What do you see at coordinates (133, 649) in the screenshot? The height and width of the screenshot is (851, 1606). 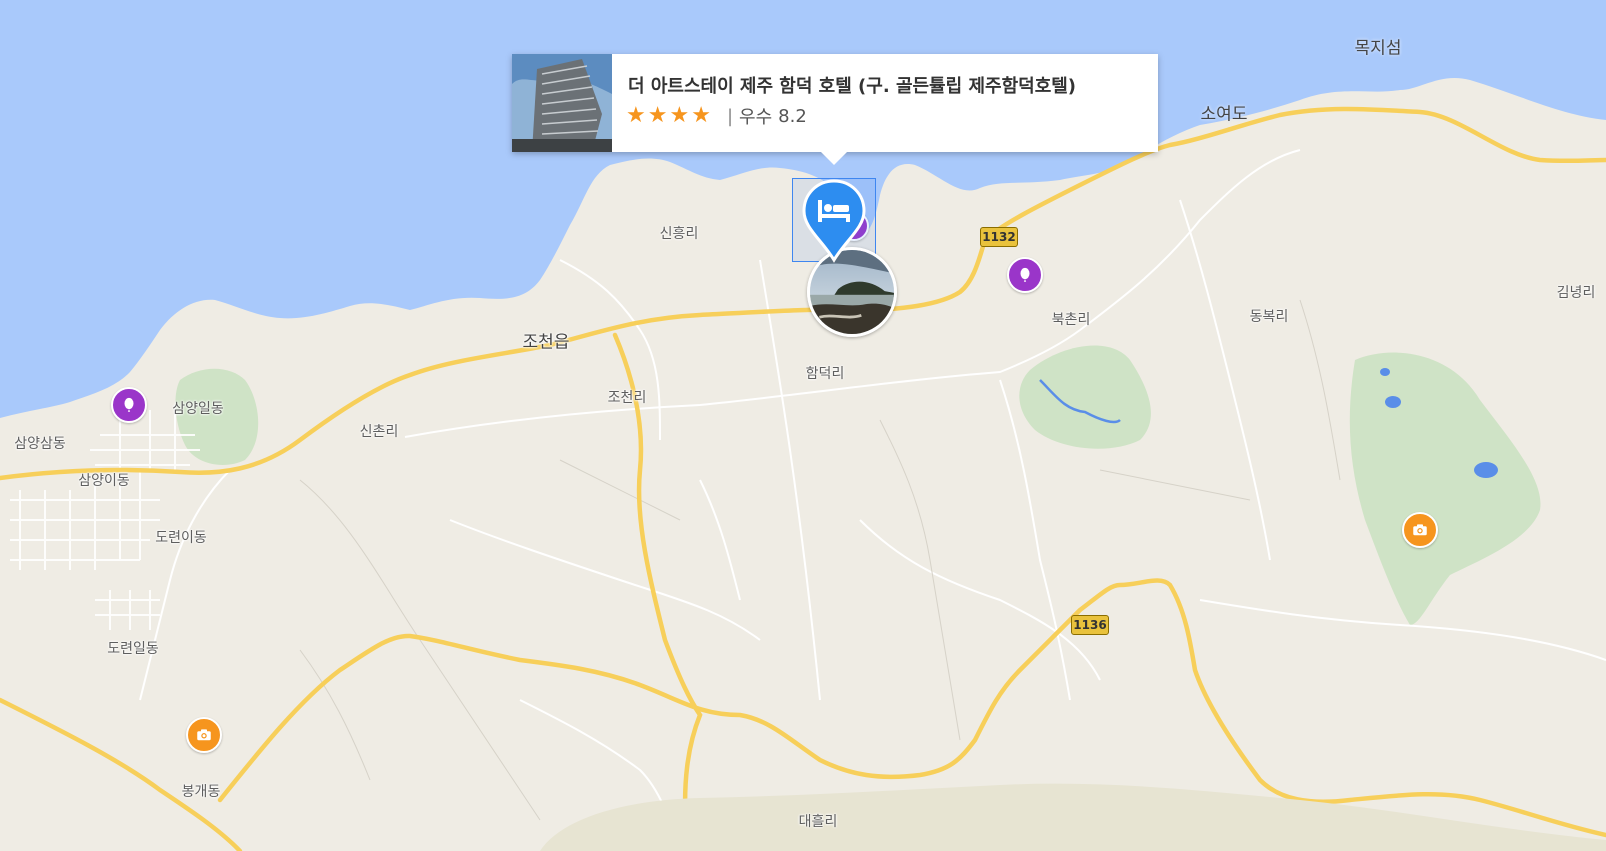 I see `place-label-doryeon-il: 도련일동` at bounding box center [133, 649].